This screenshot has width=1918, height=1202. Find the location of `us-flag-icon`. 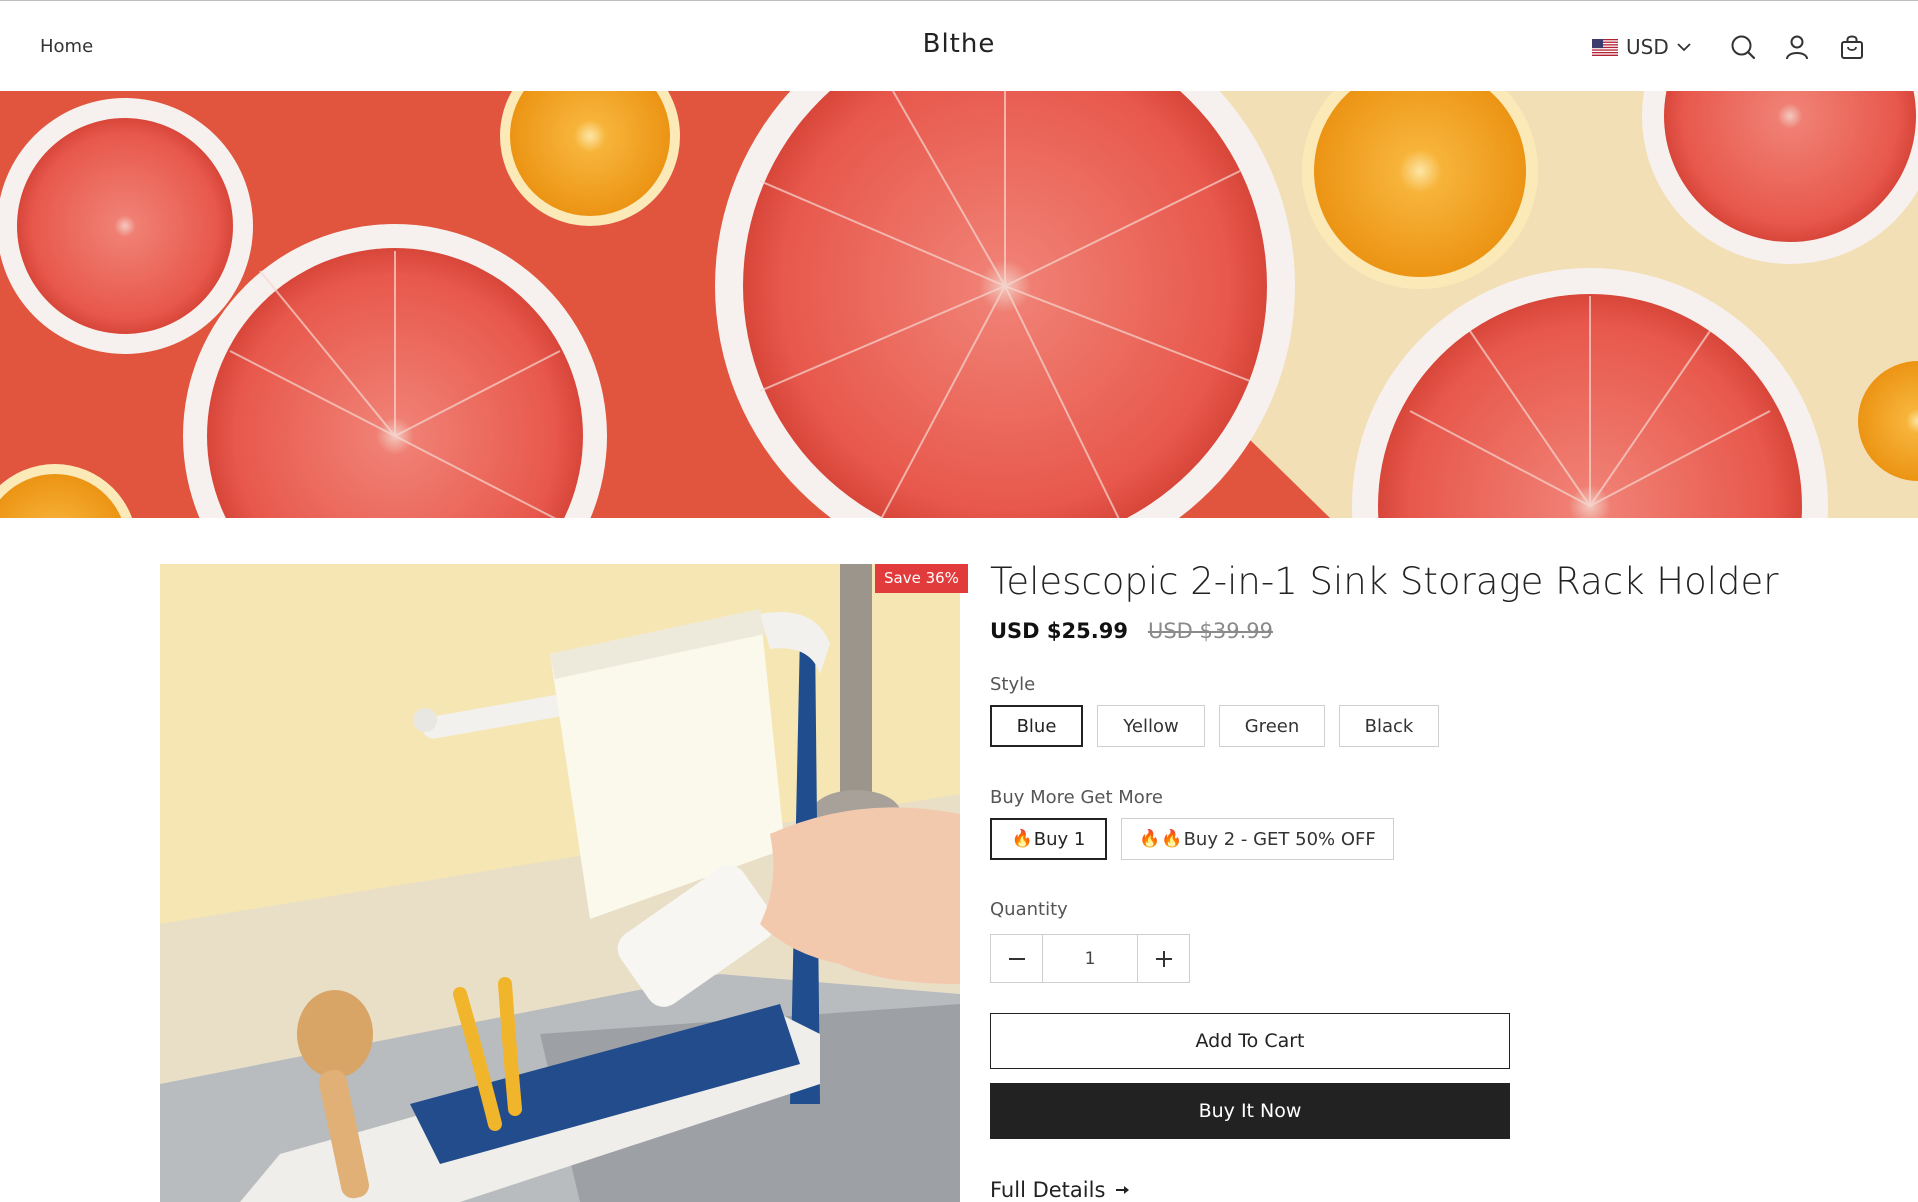

us-flag-icon is located at coordinates (1605, 47).